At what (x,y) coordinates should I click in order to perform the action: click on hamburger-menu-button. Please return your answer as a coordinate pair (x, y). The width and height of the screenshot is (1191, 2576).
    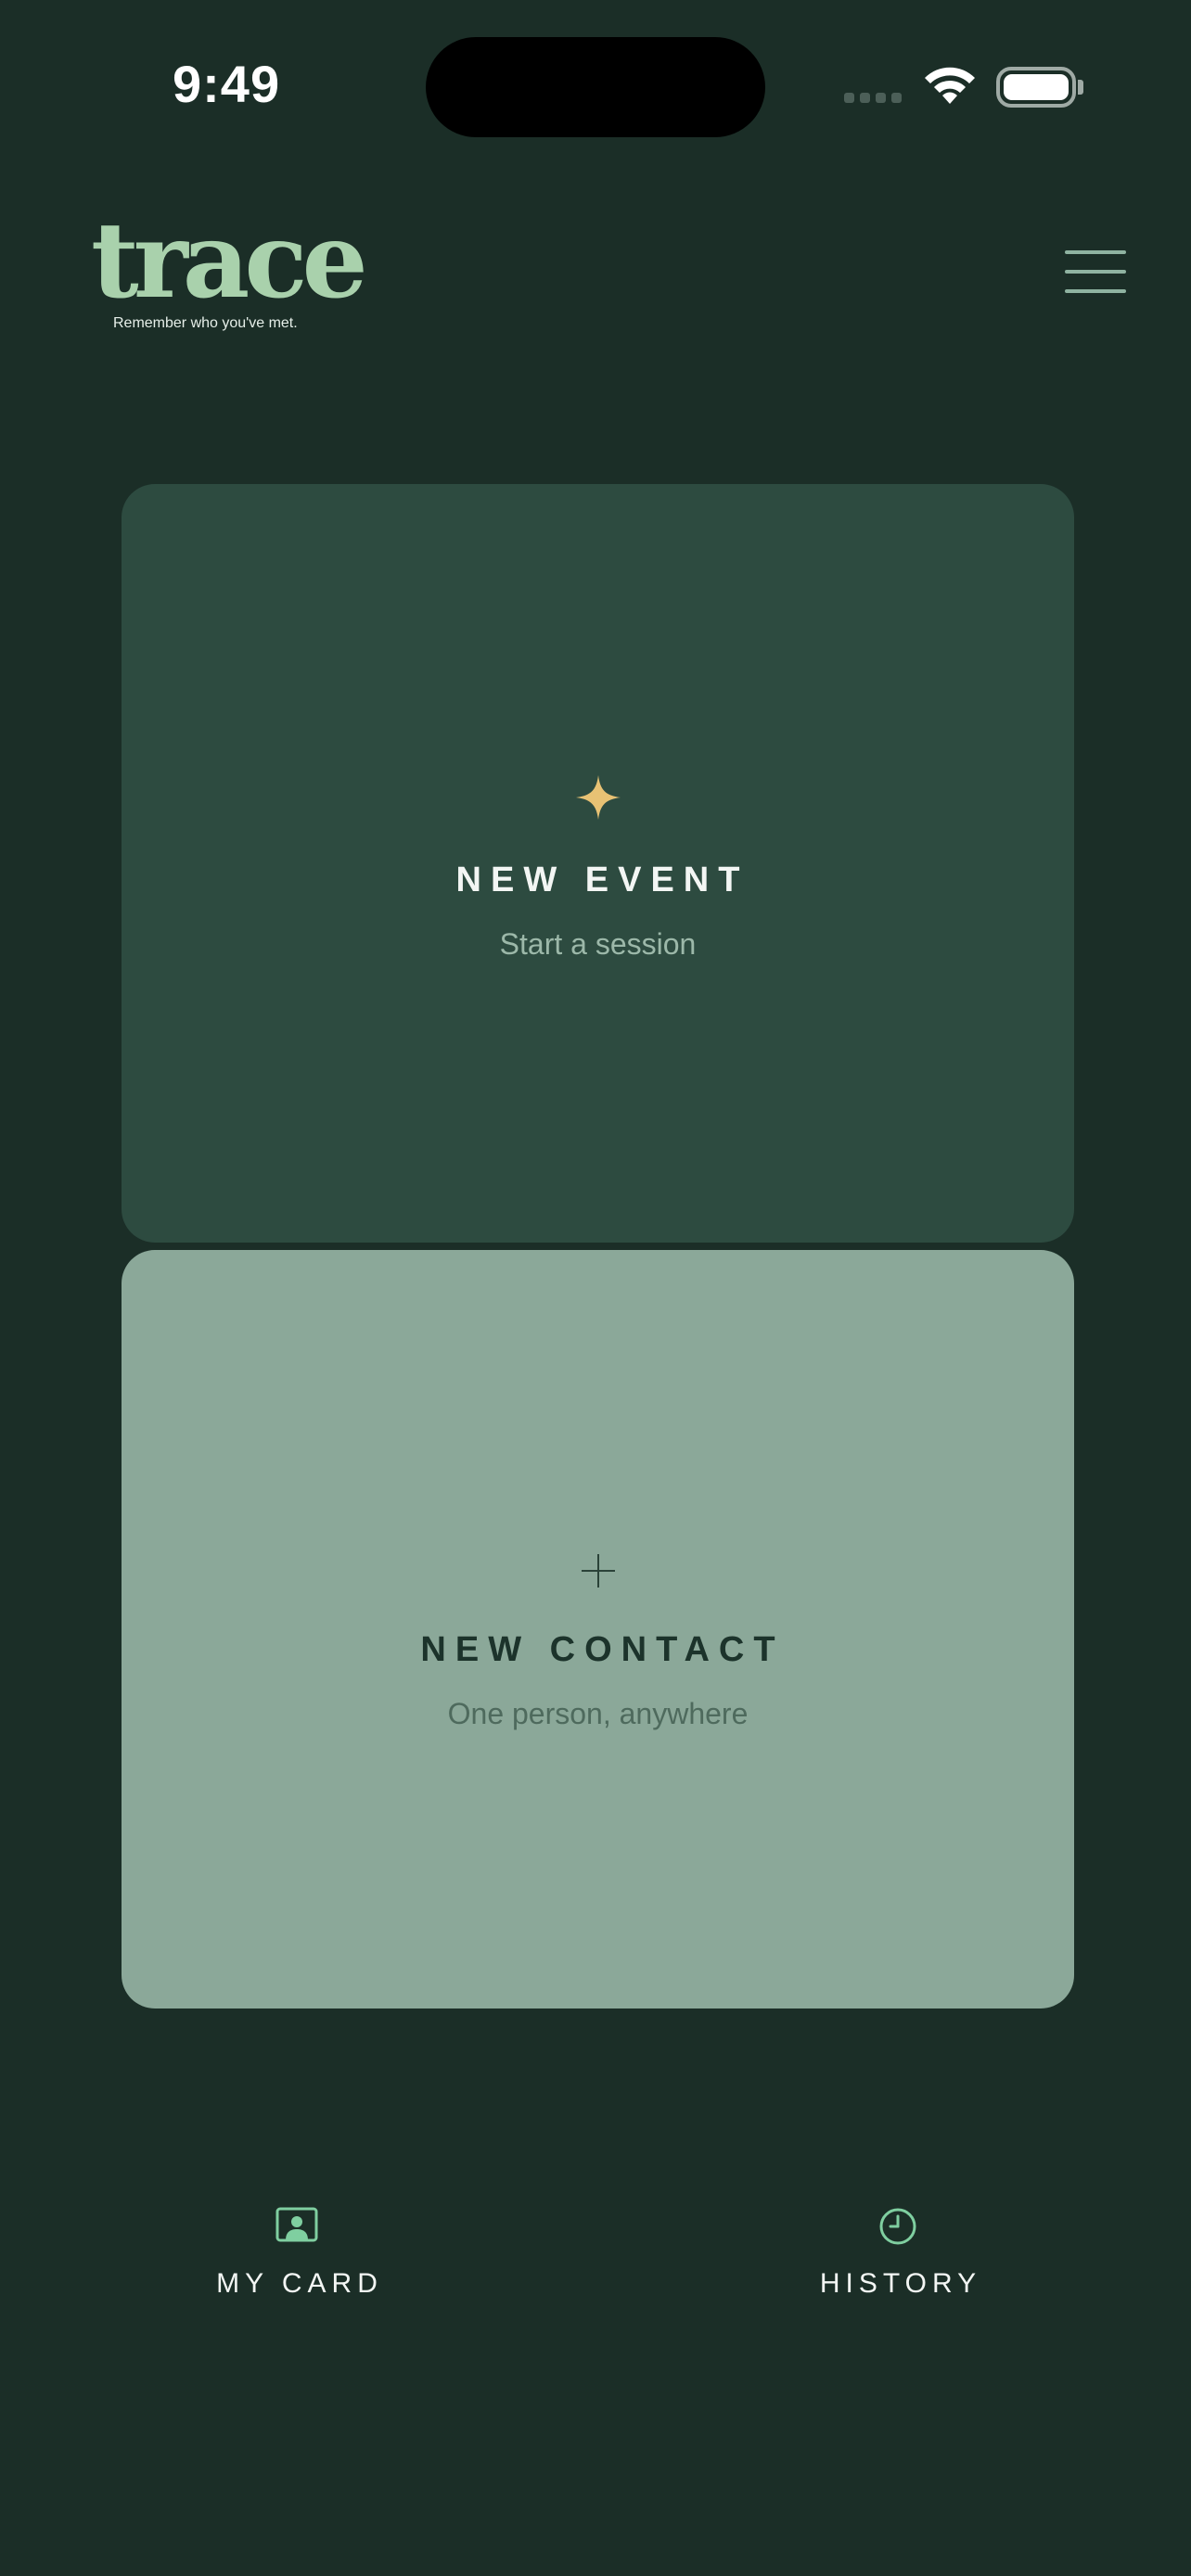
    Looking at the image, I should click on (1095, 272).